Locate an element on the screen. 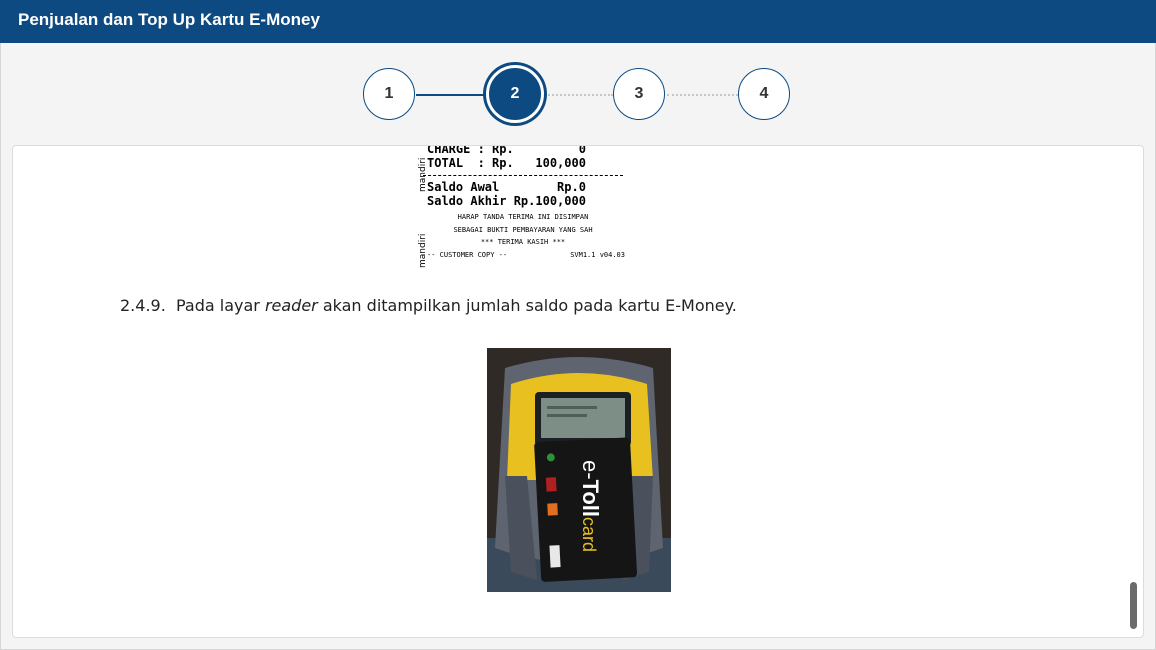 This screenshot has width=1156, height=650. receipt-note-2: SEBAGAI BUKTI PEMBAYARAN YANG SAH is located at coordinates (523, 230).